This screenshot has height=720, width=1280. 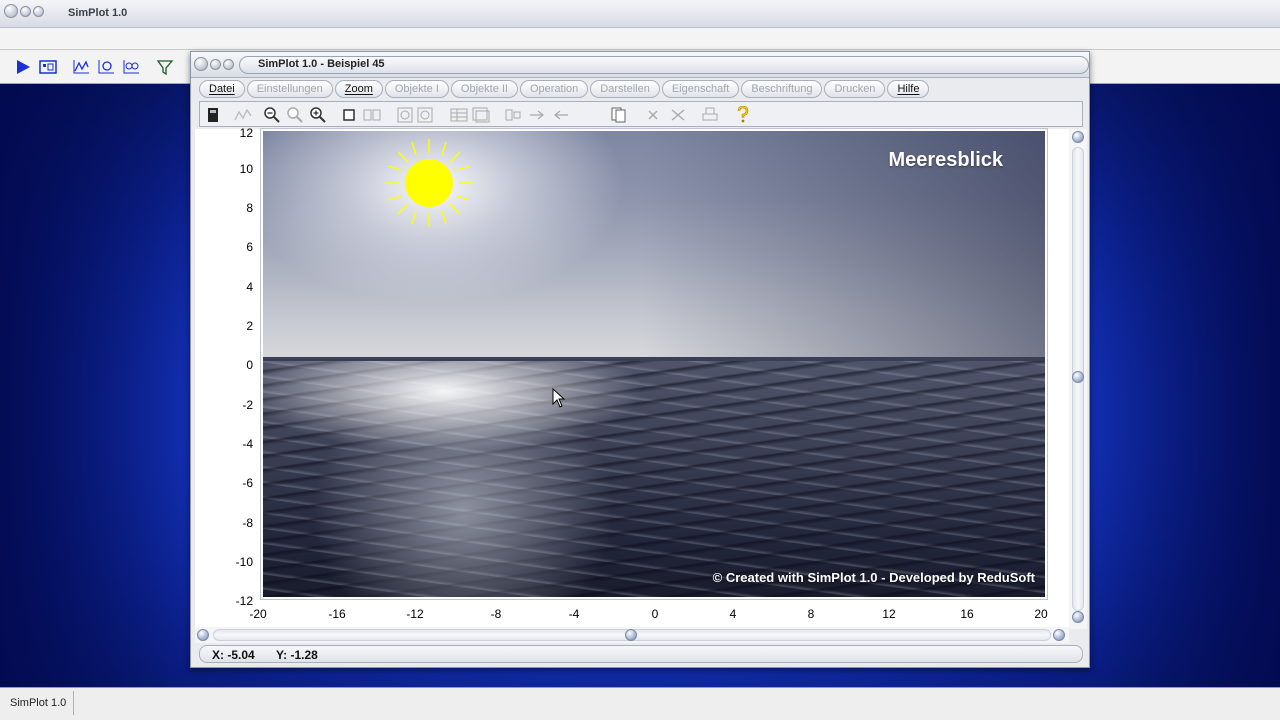 I want to click on horizontal-scroll-thumb, so click(x=631, y=635).